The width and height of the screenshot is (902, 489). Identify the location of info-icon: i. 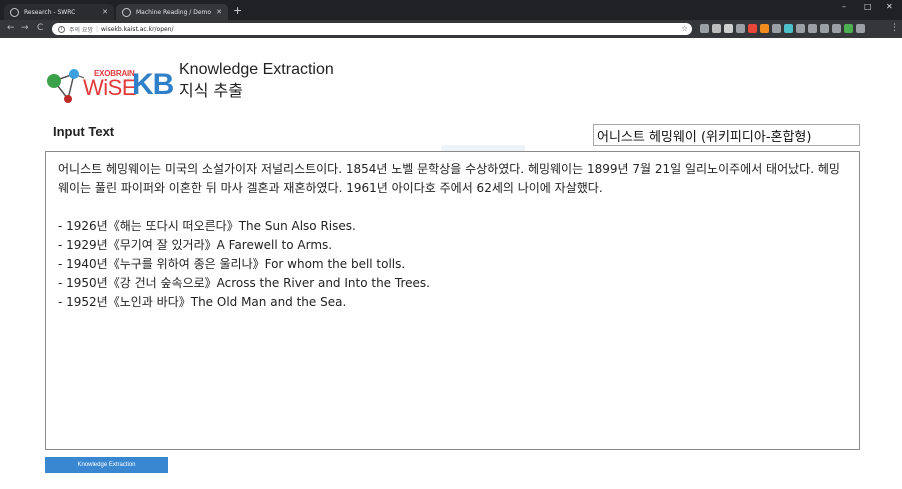
(61, 29).